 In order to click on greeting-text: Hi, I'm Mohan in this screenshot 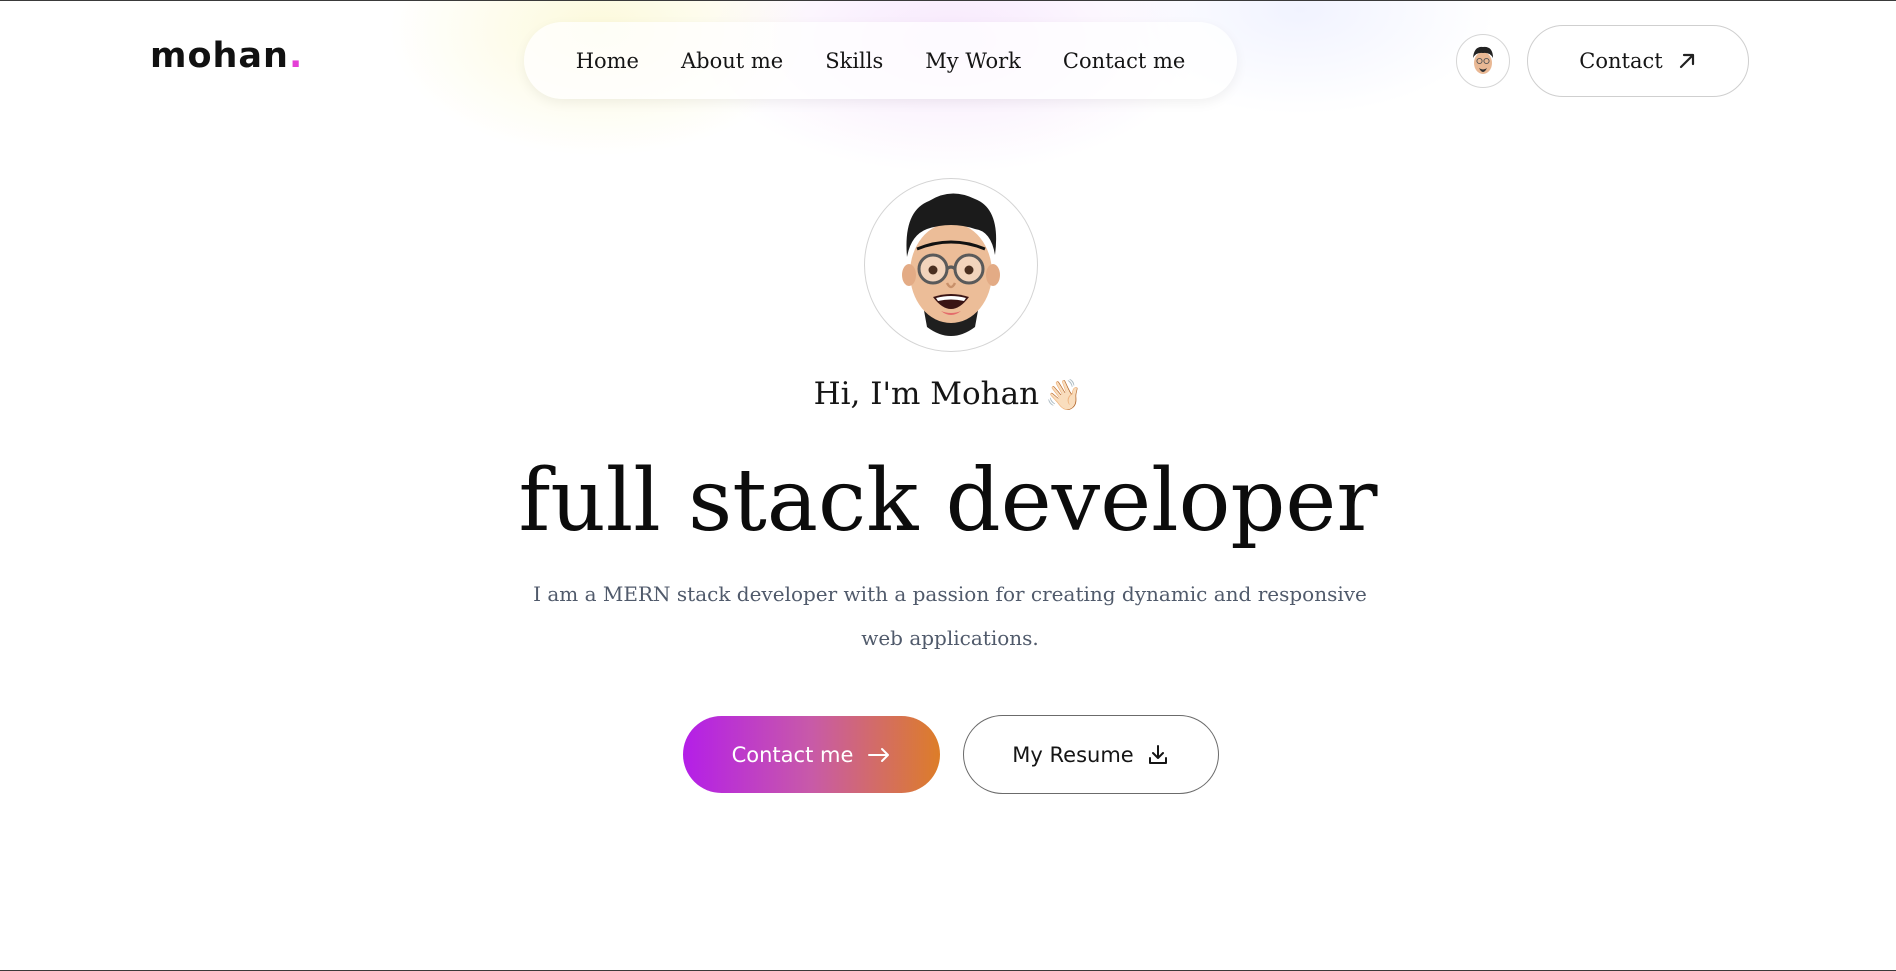, I will do `click(926, 394)`.